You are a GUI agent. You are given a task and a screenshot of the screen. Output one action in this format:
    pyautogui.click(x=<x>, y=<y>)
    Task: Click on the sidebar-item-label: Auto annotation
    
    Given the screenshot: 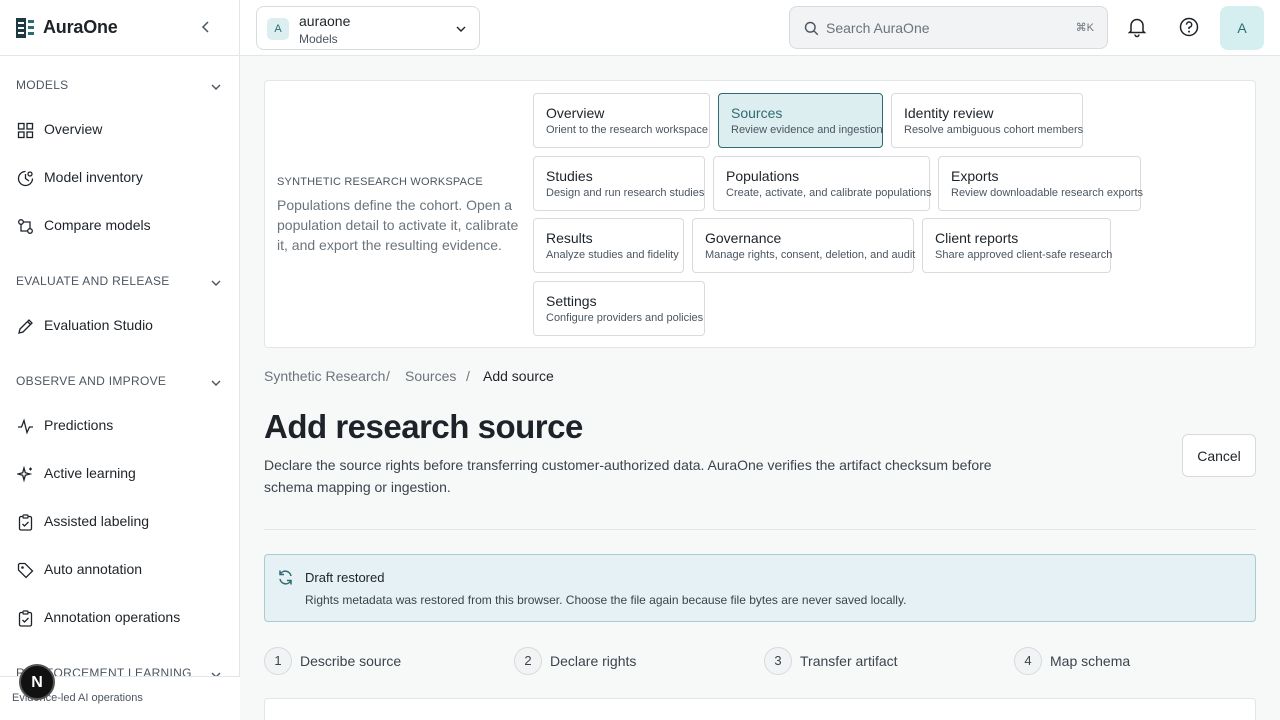 What is the action you would take?
    pyautogui.click(x=93, y=569)
    